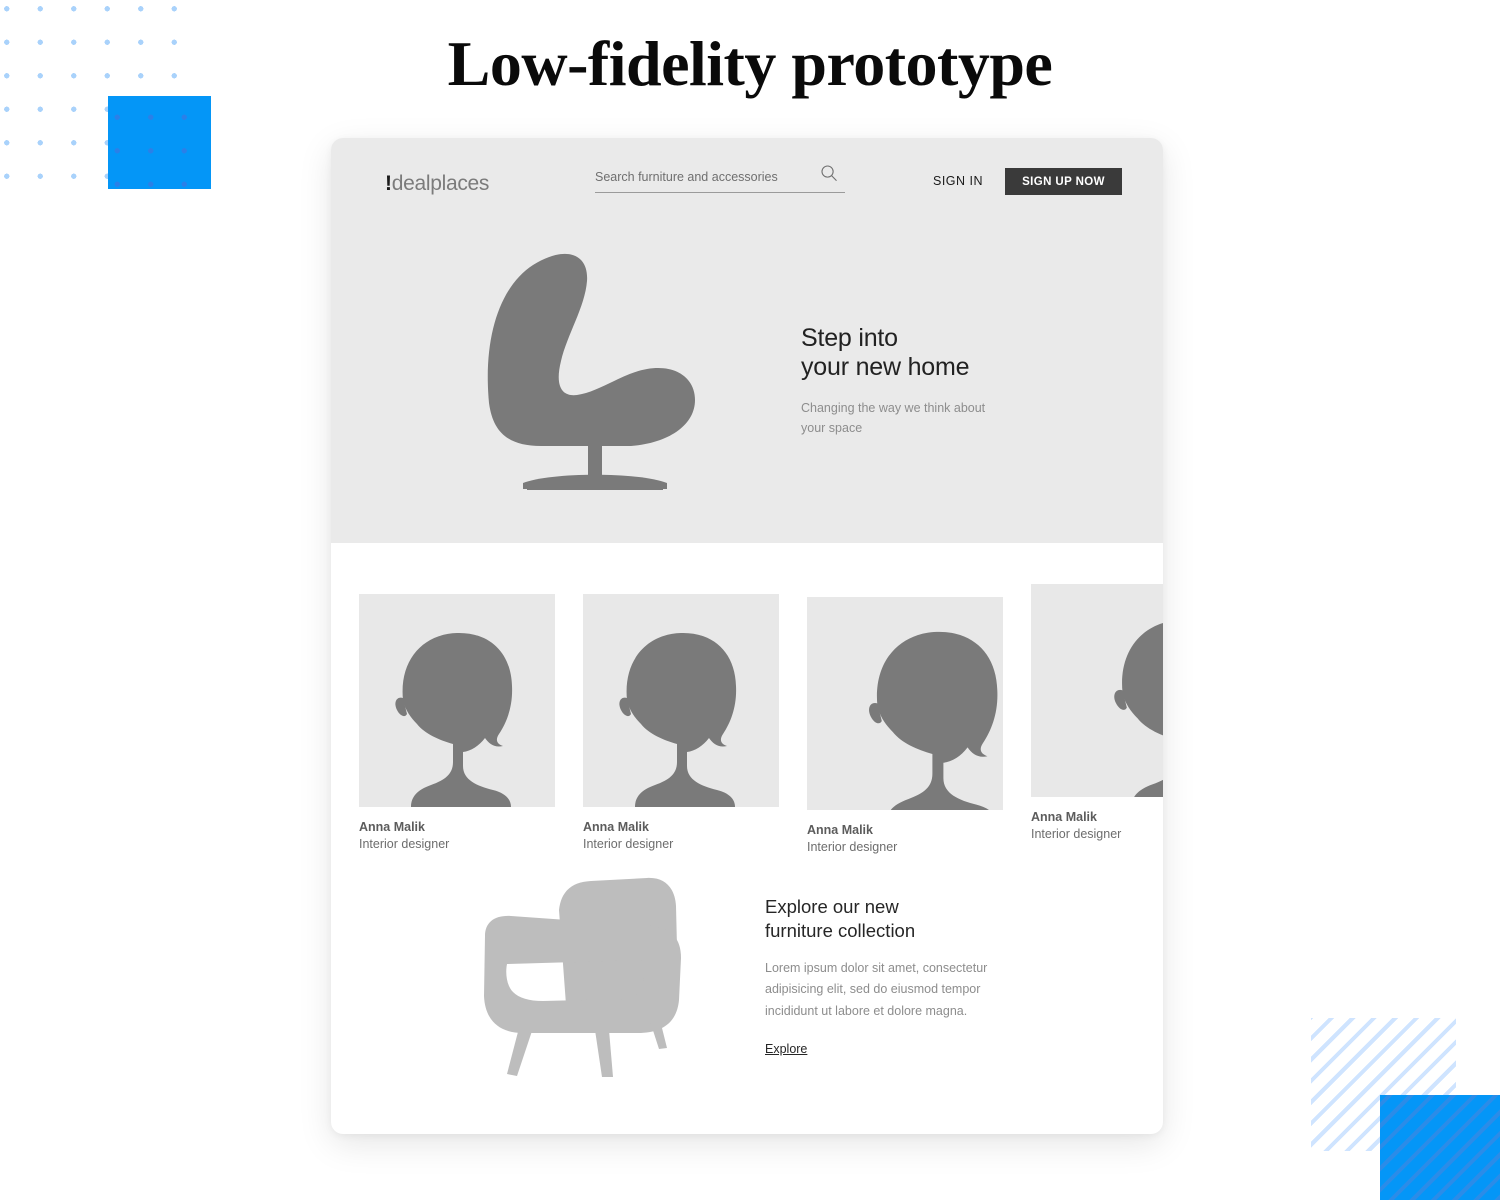  I want to click on search-icon, so click(829, 173).